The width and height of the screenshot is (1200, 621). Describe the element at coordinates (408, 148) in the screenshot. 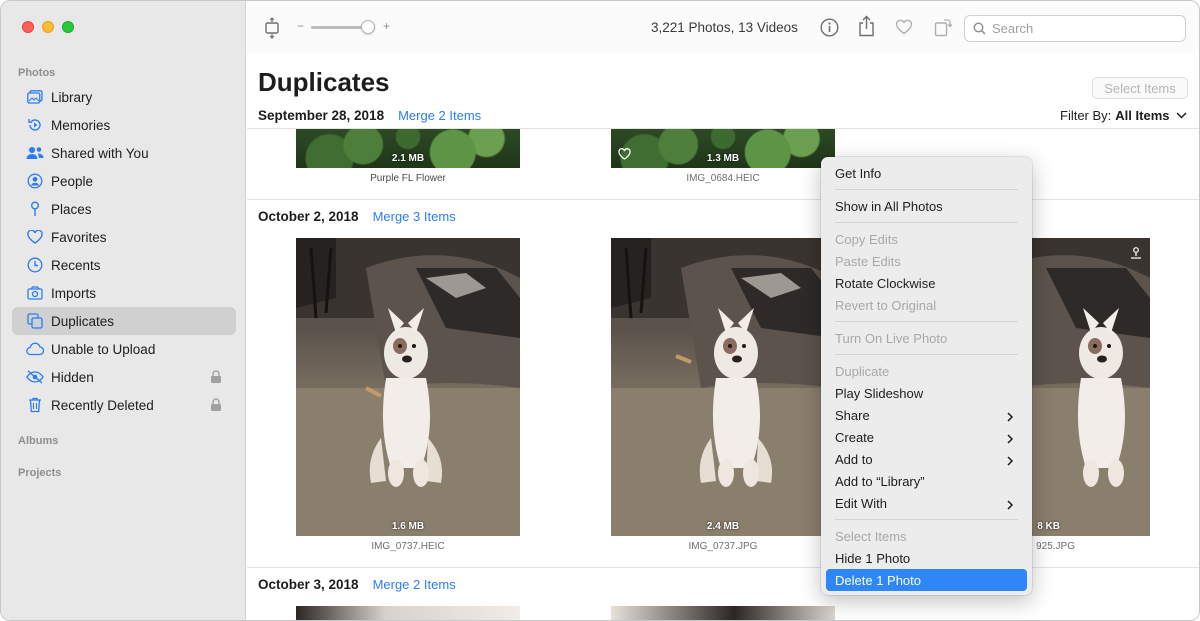

I see `photo-thumbnail: 2.1 MB` at that location.